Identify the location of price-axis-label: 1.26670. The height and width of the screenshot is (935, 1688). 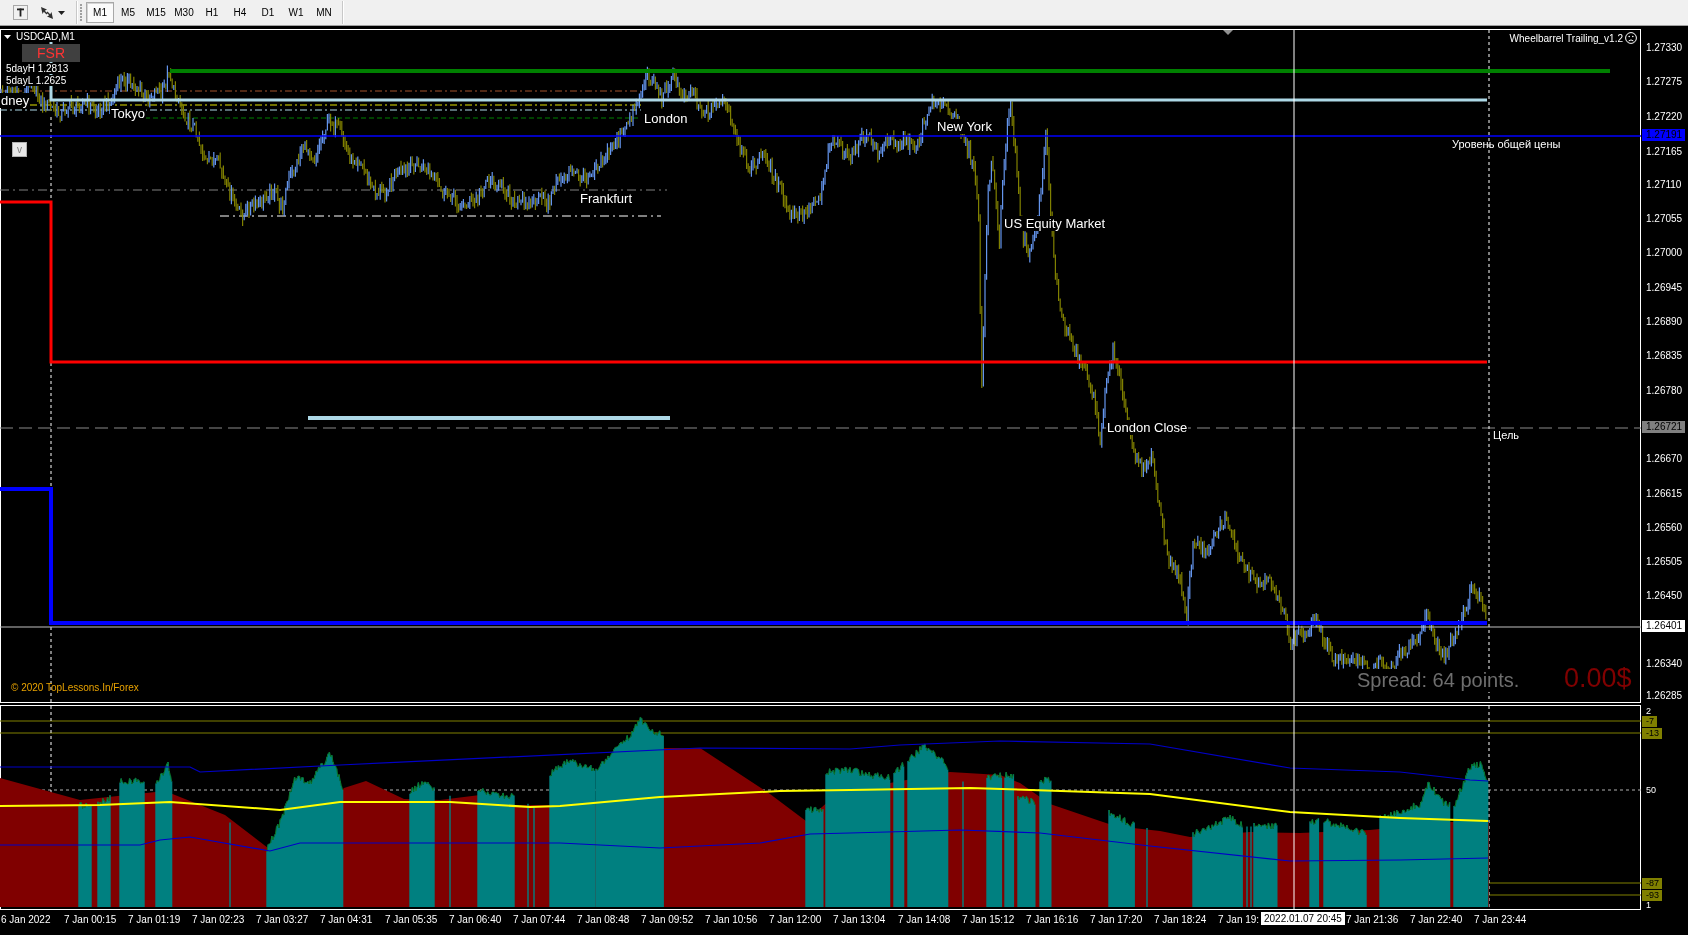
(1664, 459).